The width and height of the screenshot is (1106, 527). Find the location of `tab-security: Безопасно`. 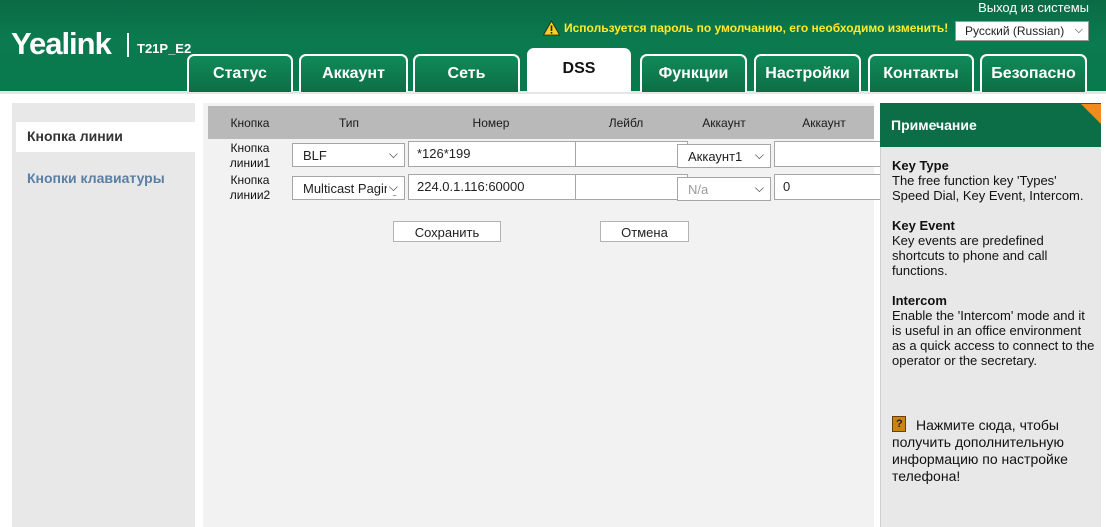

tab-security: Безопасно is located at coordinates (1033, 73).